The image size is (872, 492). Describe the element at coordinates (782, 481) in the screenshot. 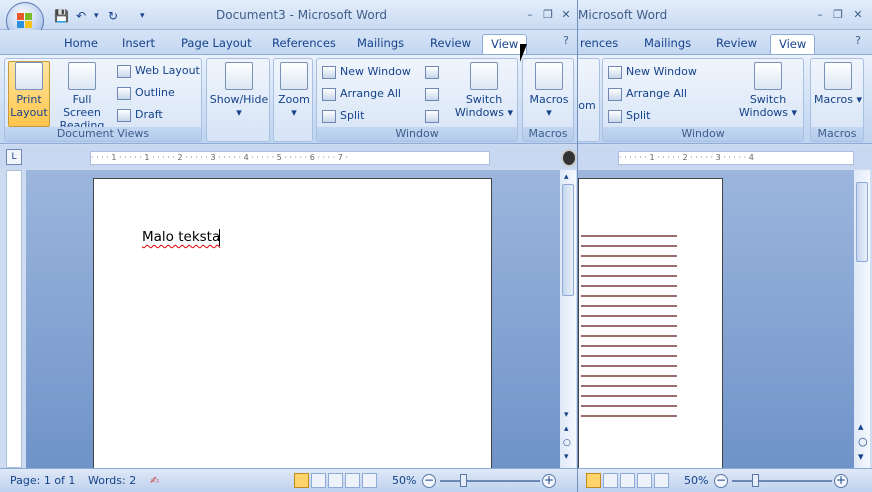

I see `bg-zoom-slider` at that location.